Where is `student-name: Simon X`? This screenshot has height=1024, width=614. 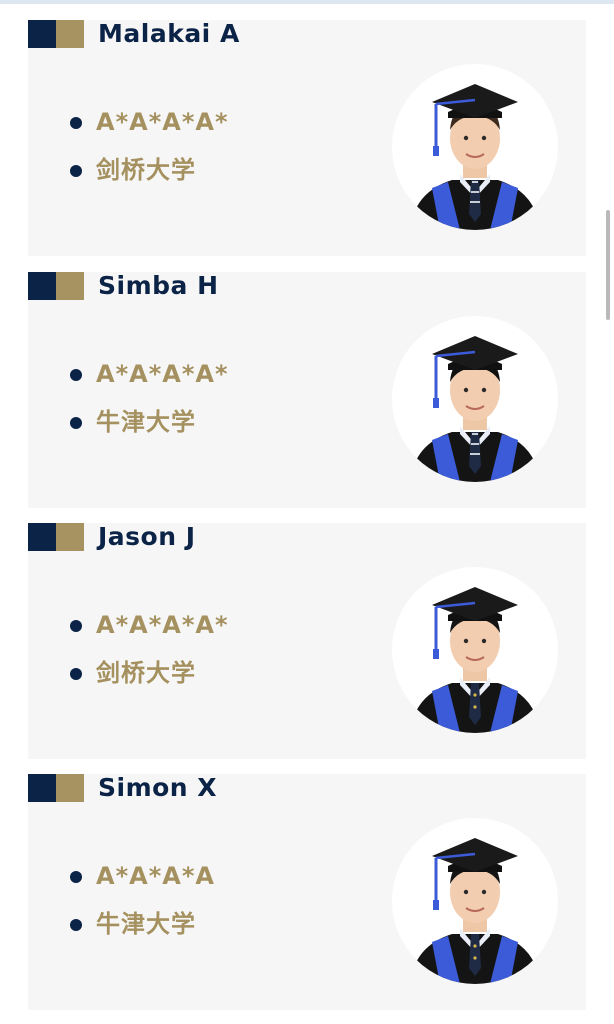
student-name: Simon X is located at coordinates (158, 787).